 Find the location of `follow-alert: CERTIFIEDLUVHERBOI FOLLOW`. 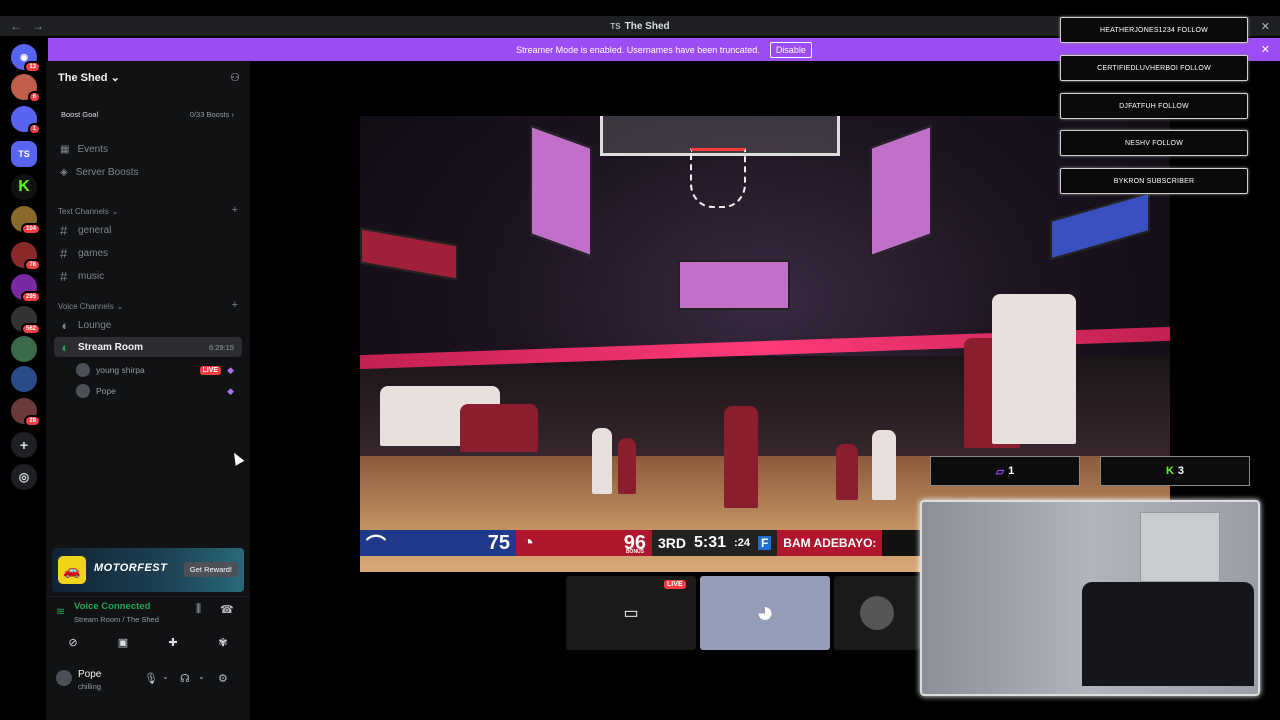

follow-alert: CERTIFIEDLUVHERBOI FOLLOW is located at coordinates (1154, 68).